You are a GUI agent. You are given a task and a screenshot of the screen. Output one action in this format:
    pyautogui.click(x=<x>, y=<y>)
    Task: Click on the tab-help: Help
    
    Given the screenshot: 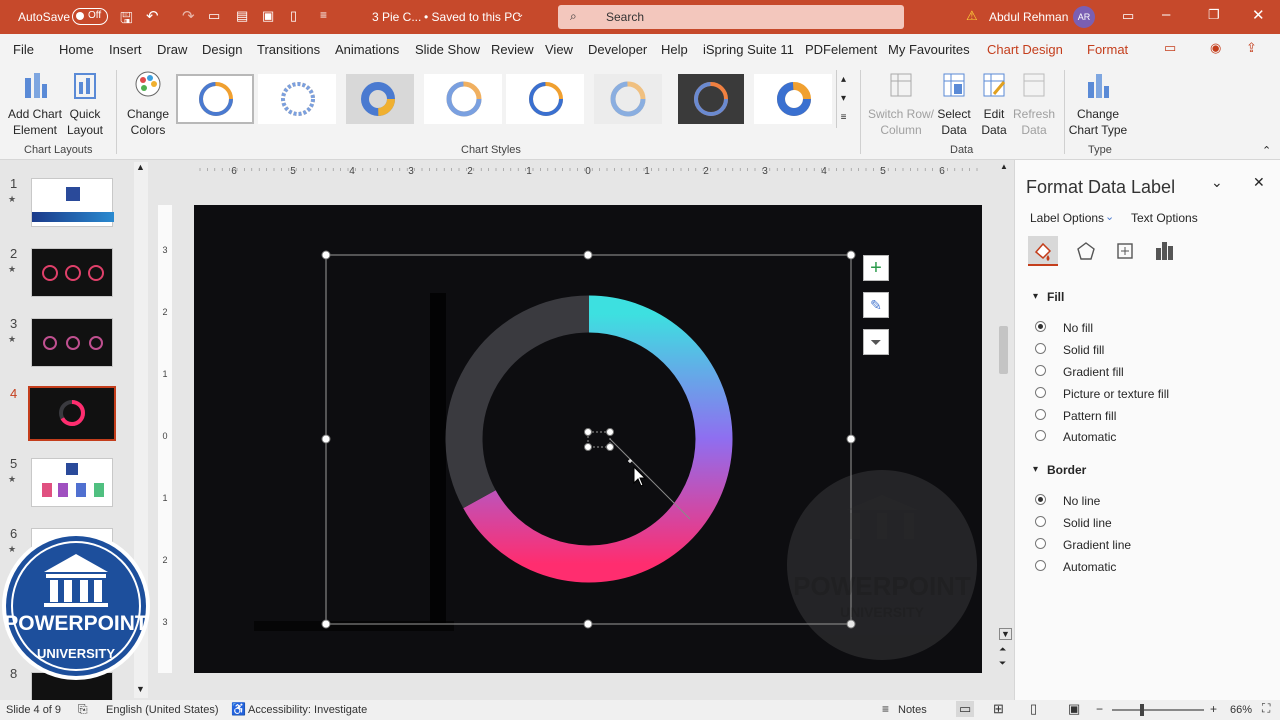 What is the action you would take?
    pyautogui.click(x=674, y=49)
    